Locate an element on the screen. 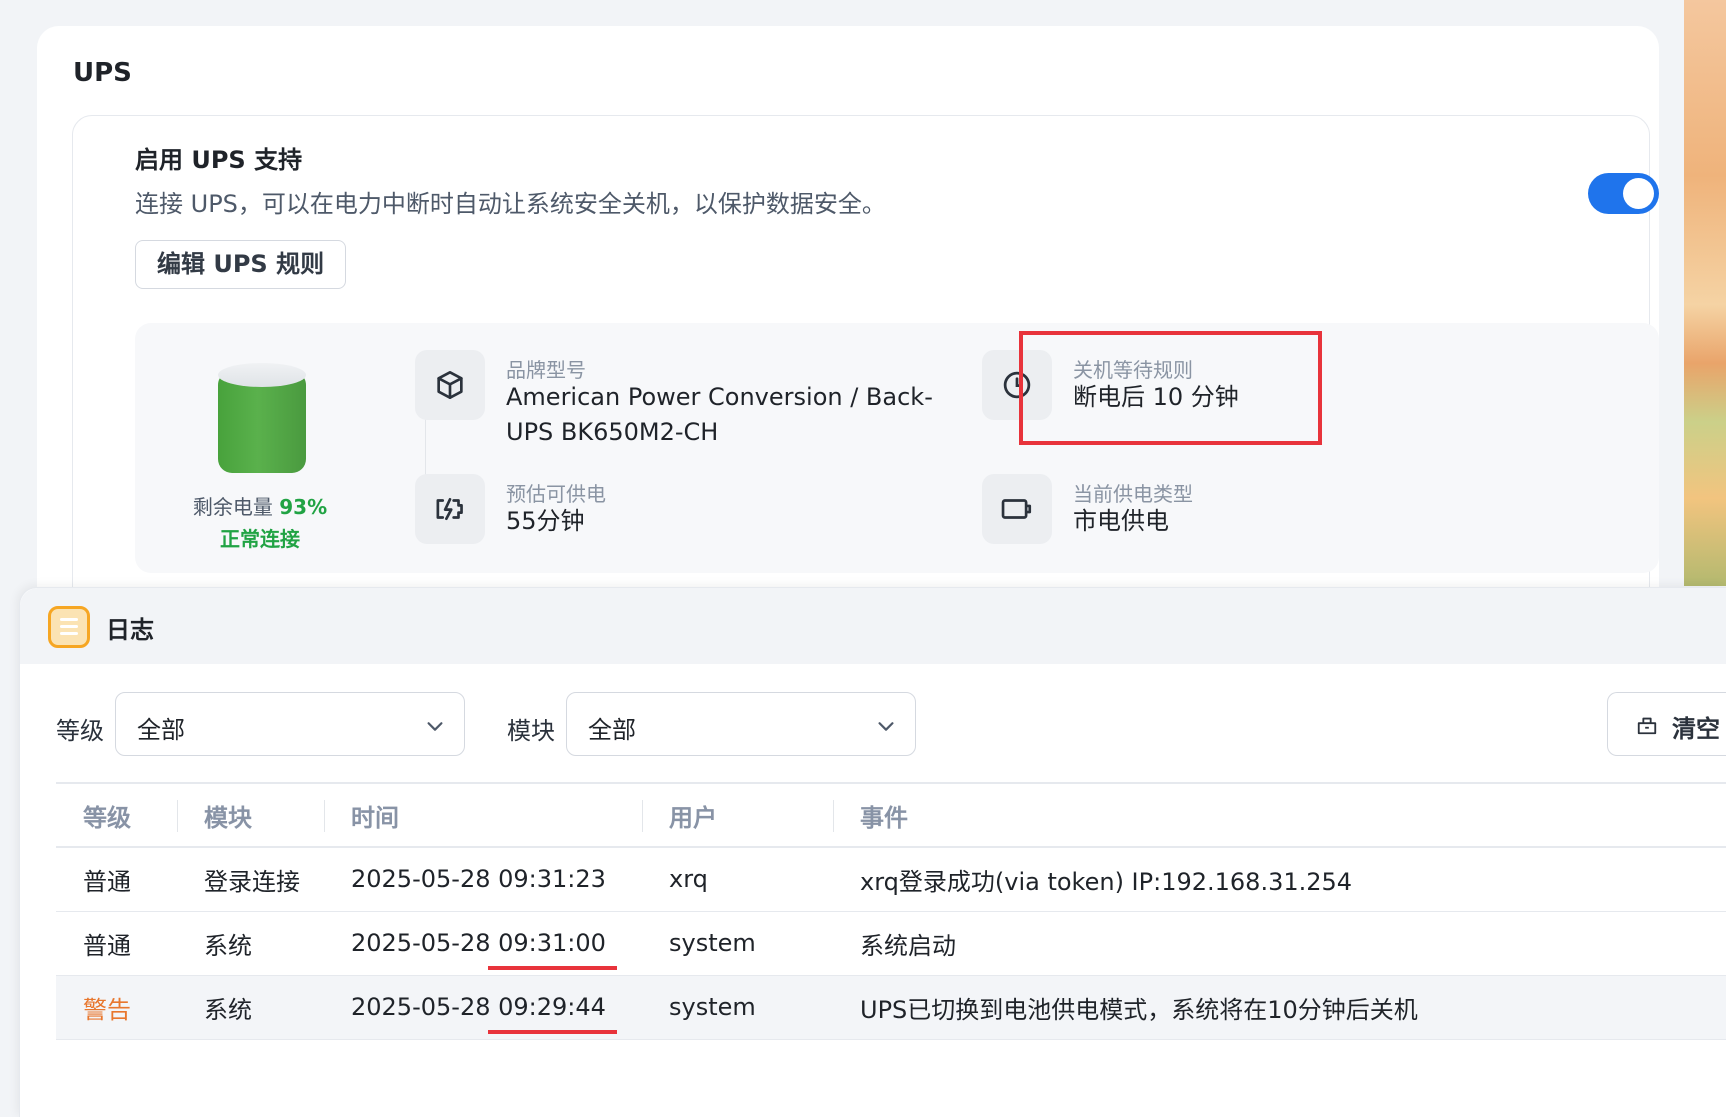 The width and height of the screenshot is (1726, 1117). enable-ups-title: 启用 UPS 支持 is located at coordinates (219, 160).